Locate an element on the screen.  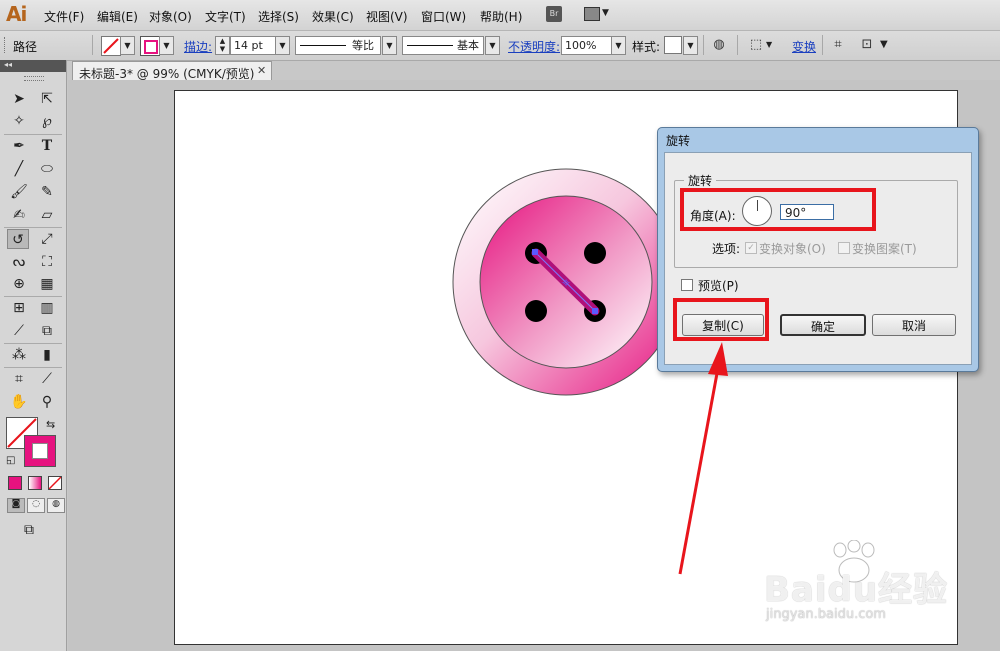
graphic-style-swatch is located at coordinates (673, 45).